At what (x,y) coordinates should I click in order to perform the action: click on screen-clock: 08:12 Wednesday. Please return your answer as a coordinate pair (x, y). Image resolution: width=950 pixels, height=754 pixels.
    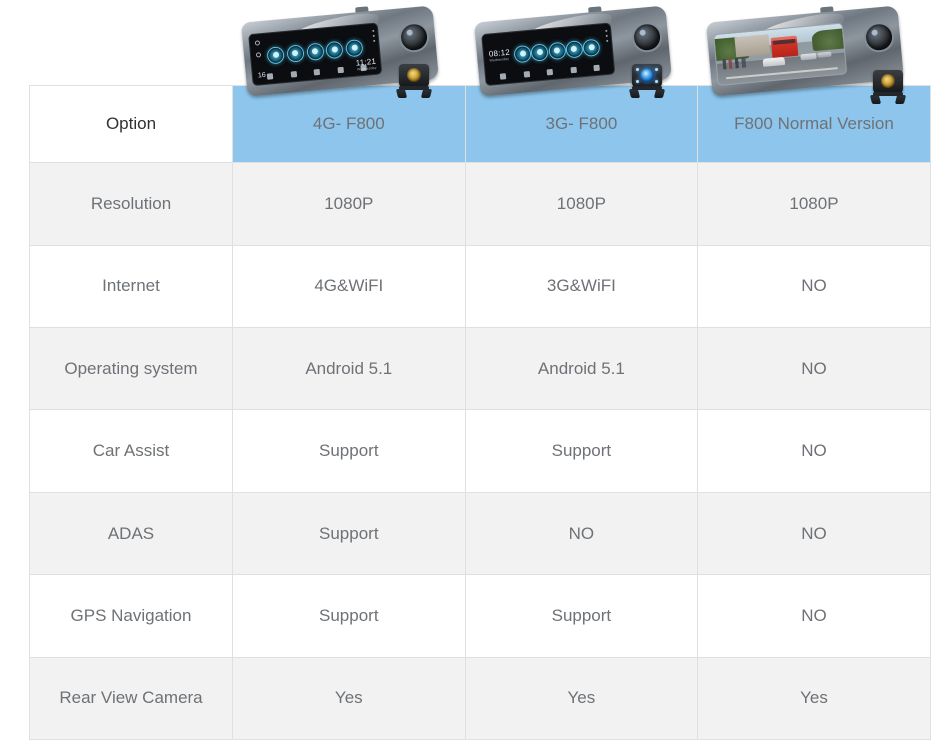
    Looking at the image, I should click on (499, 55).